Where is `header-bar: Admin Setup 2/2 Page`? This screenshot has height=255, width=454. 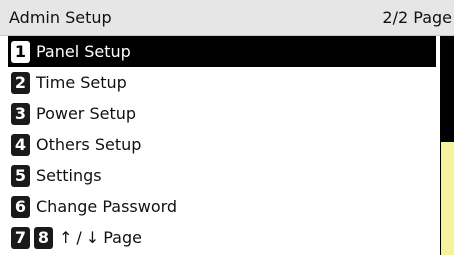
header-bar: Admin Setup 2/2 Page is located at coordinates (227, 18).